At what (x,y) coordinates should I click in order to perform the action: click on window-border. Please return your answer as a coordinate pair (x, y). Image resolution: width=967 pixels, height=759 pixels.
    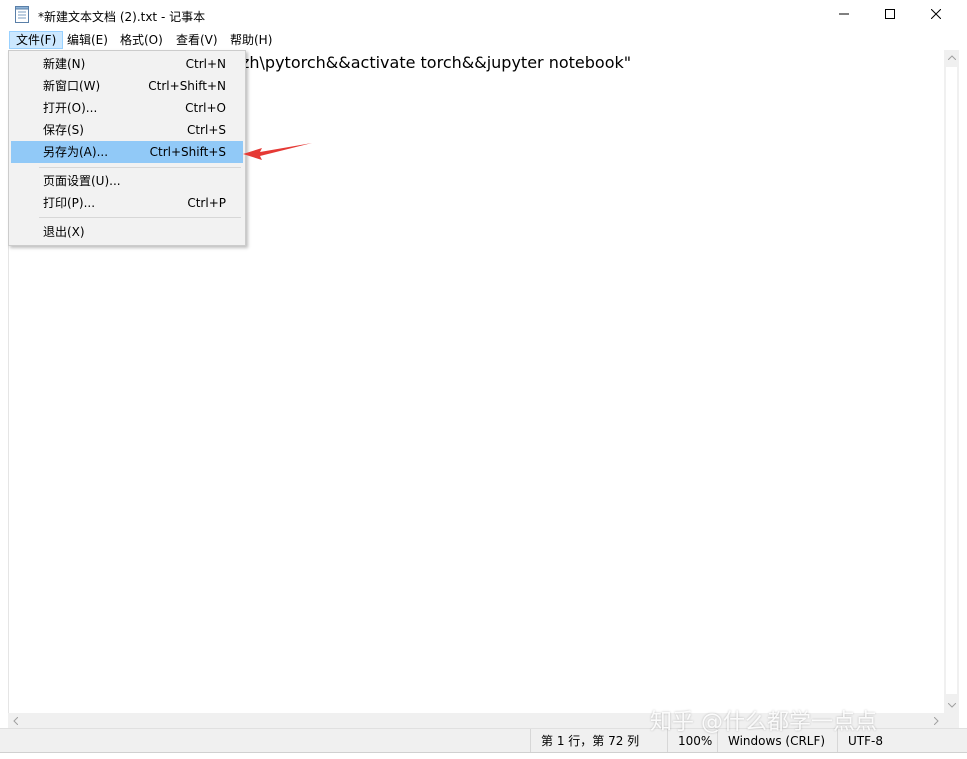
    Looking at the image, I should click on (963, 379).